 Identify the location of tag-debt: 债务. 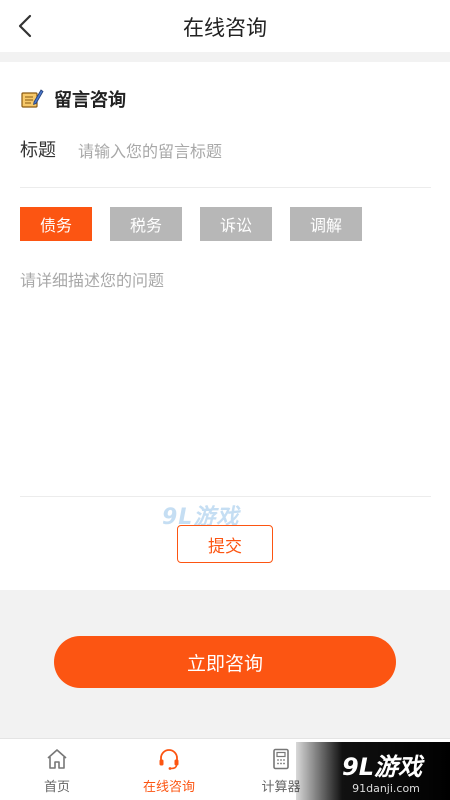
(56, 224).